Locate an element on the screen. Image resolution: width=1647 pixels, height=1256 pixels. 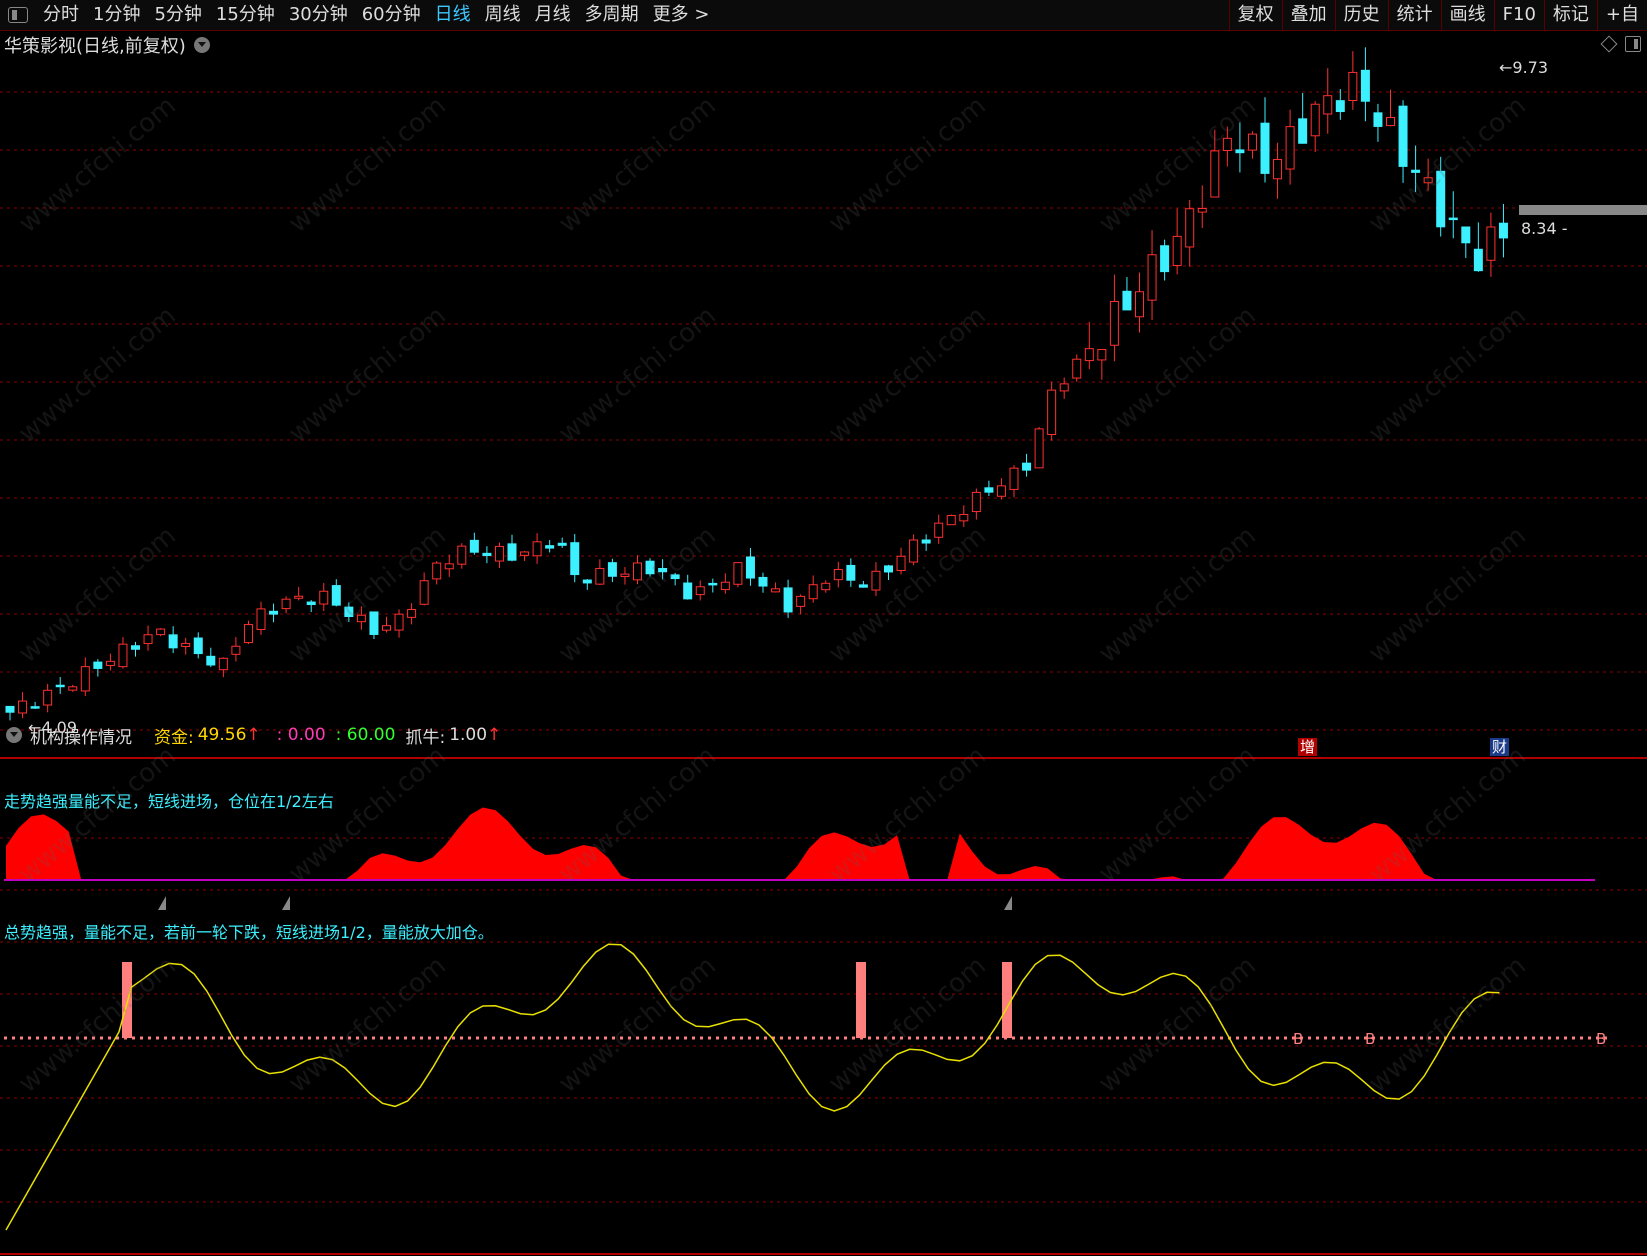
signal-text-upper: 走势趋强量能不足，短线进场，仓位在1/2左右 is located at coordinates (169, 801).